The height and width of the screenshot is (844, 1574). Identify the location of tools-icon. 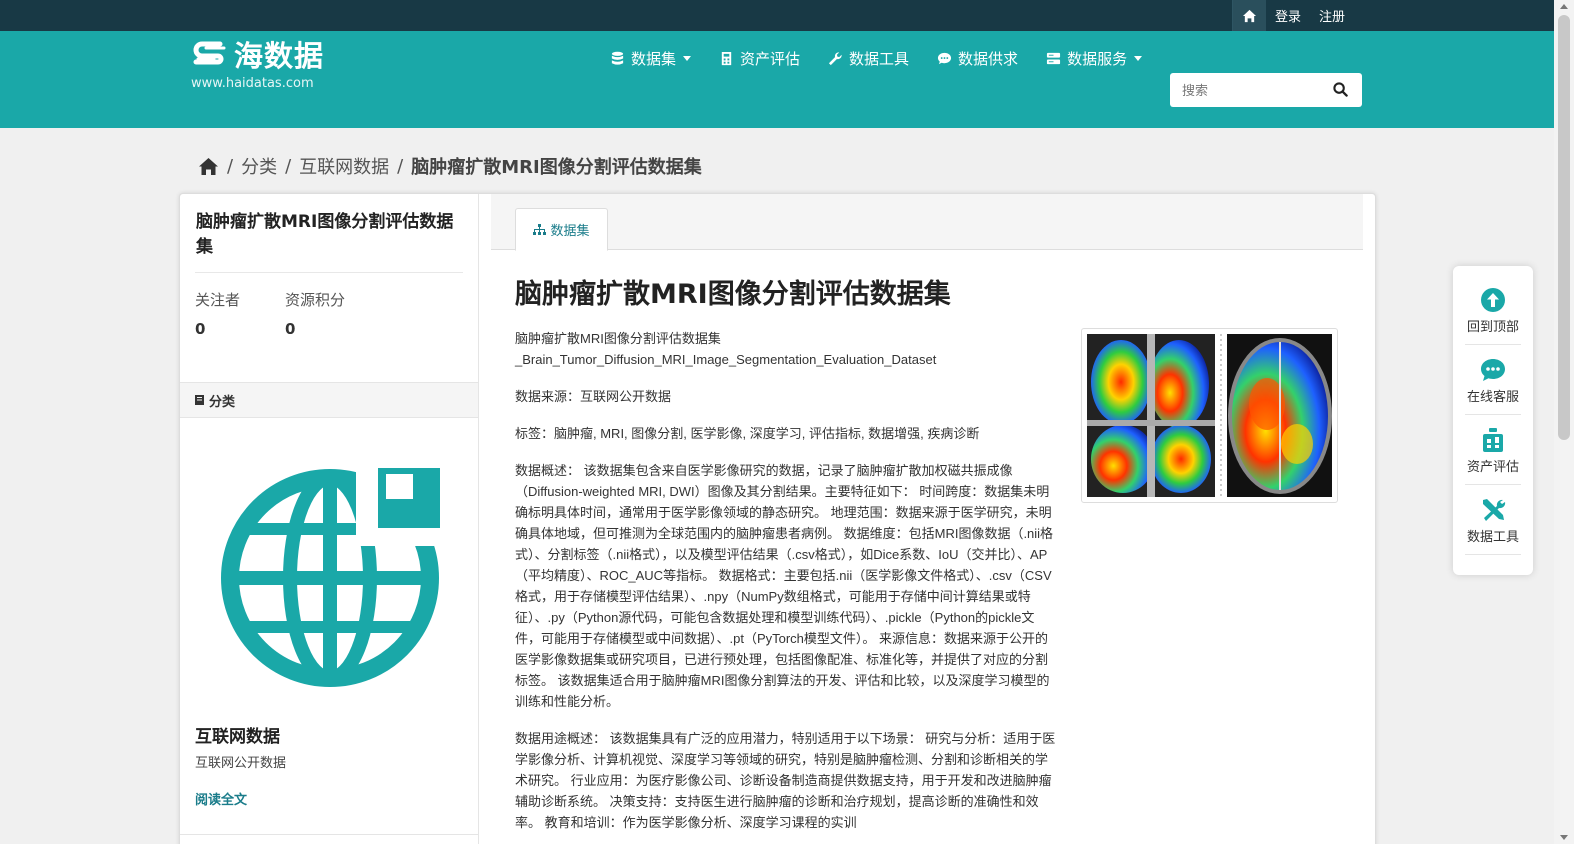
(1494, 510).